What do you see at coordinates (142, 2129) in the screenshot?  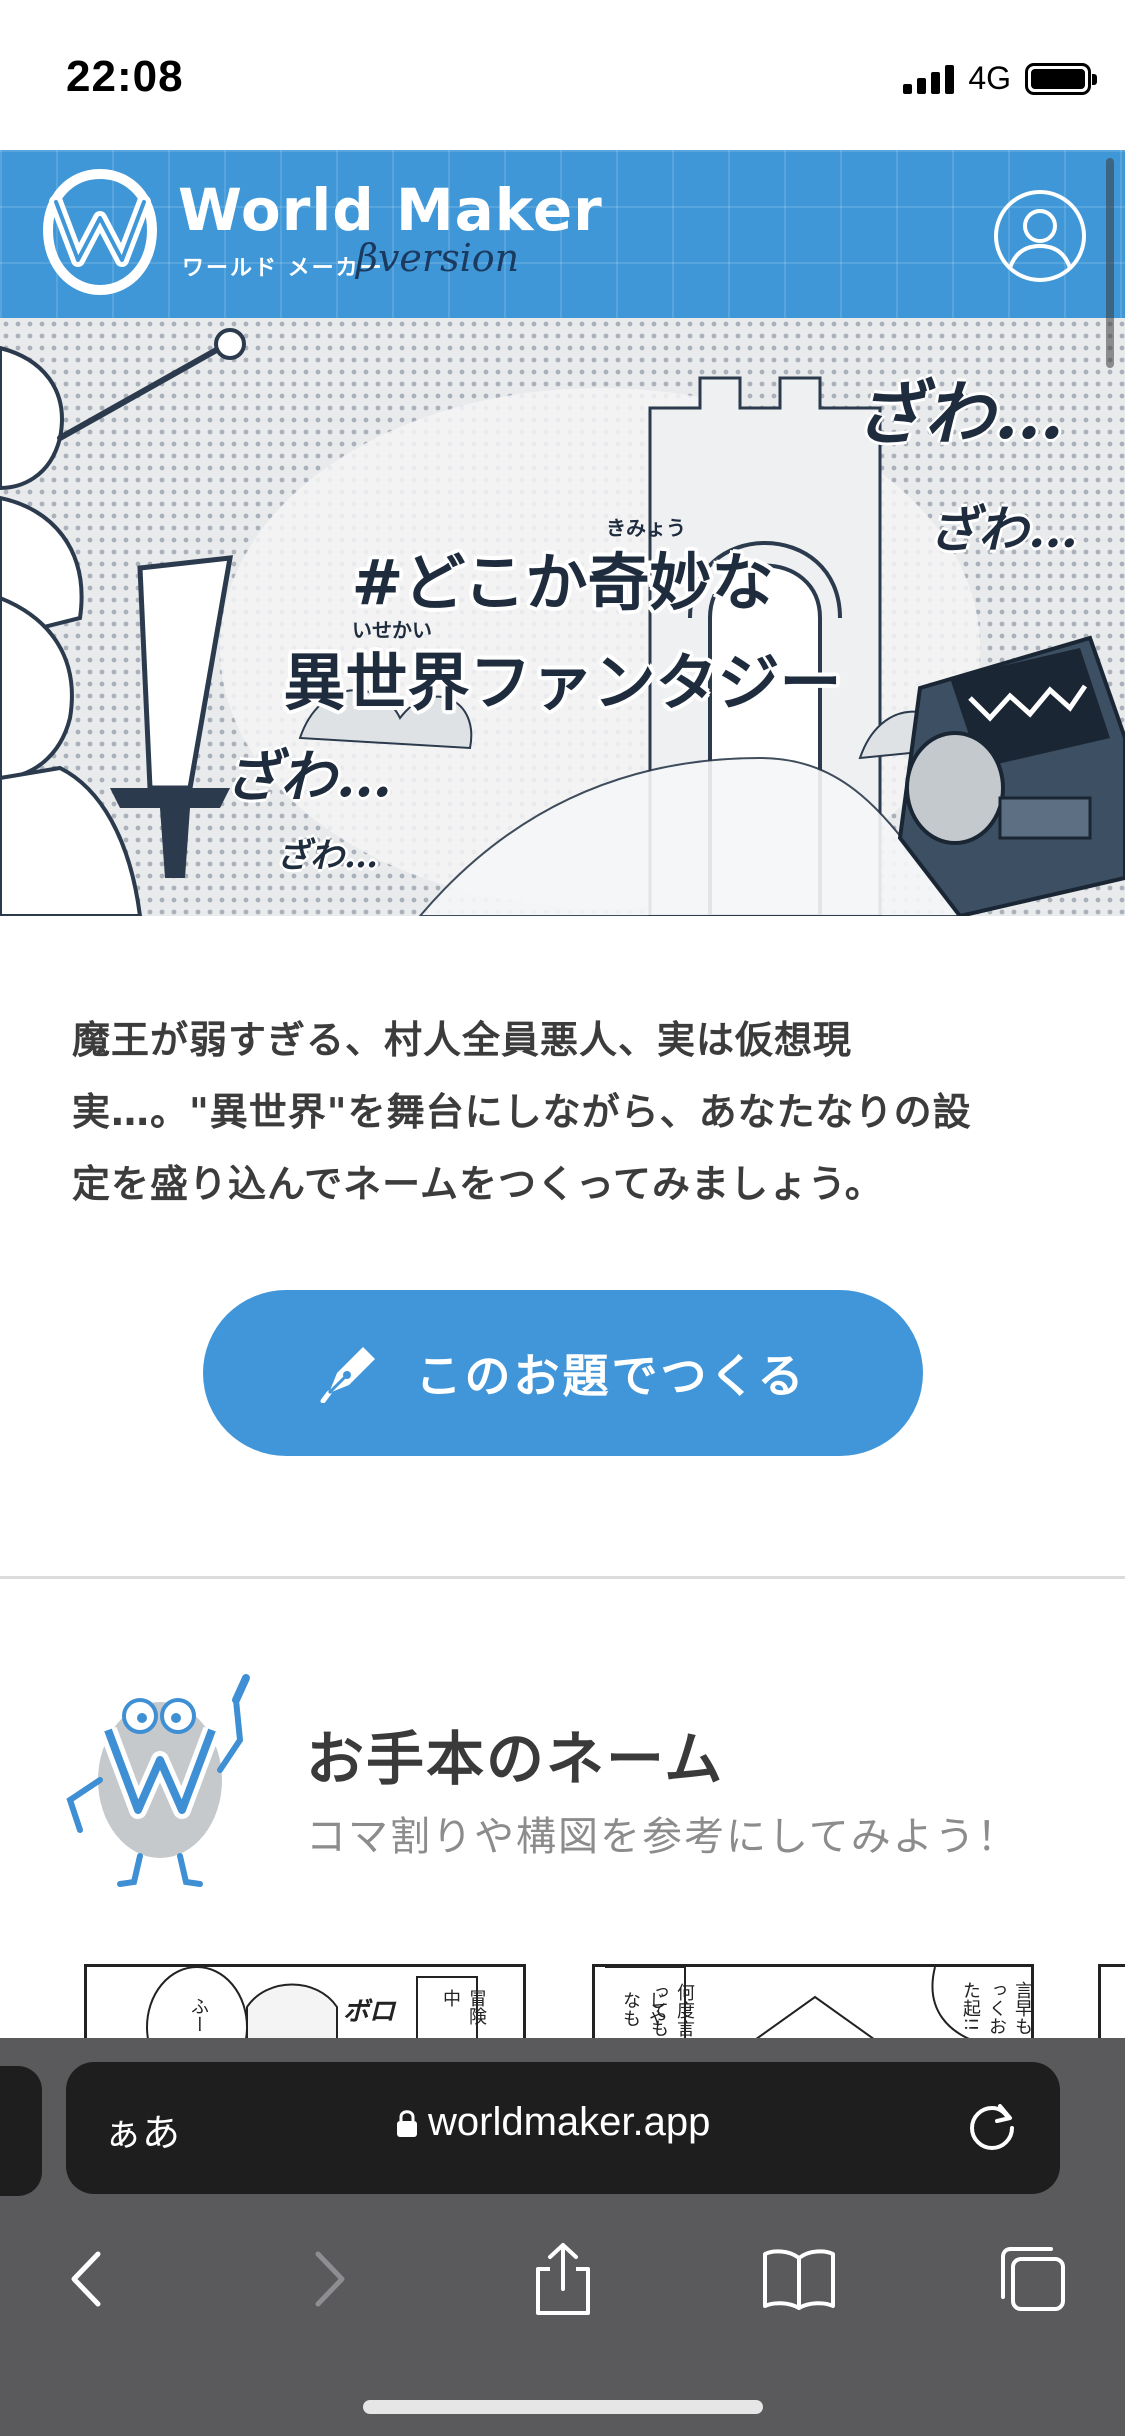 I see `page-settings-button: ぁあ` at bounding box center [142, 2129].